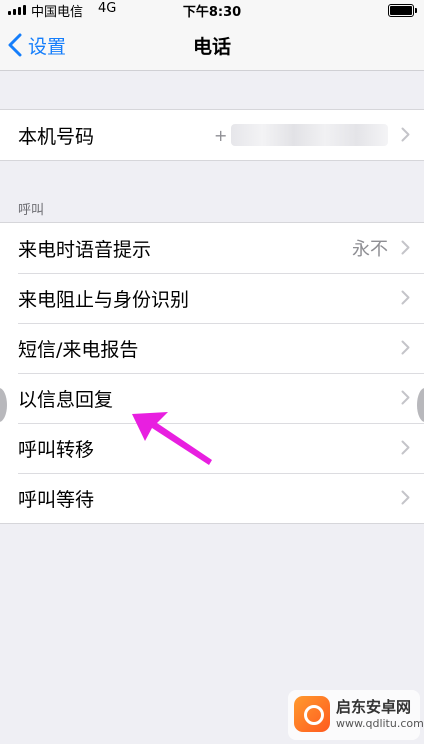 The height and width of the screenshot is (744, 424). I want to click on row-call-blocking: 来电阻止与身份识别, so click(212, 298).